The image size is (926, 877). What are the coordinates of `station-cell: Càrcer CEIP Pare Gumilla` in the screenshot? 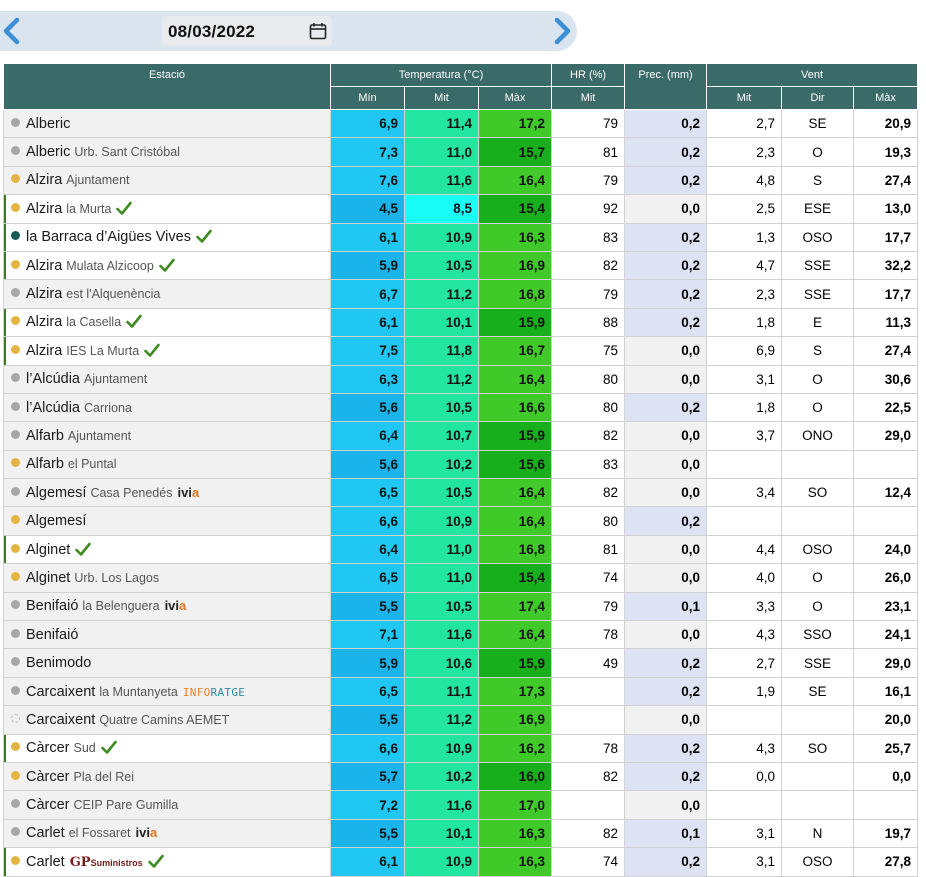 It's located at (167, 805).